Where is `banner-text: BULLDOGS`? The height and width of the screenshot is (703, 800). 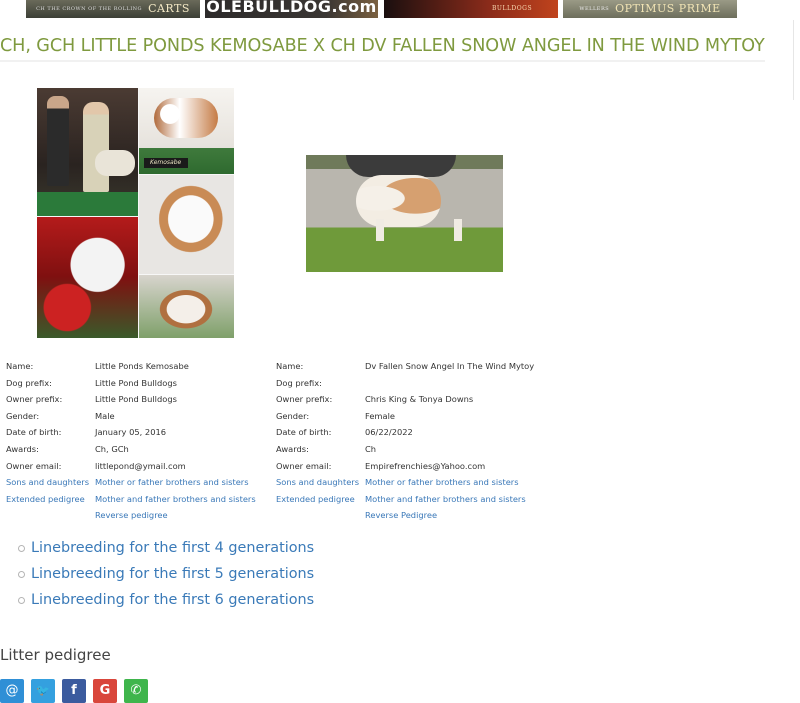
banner-text: BULLDOGS is located at coordinates (512, 8).